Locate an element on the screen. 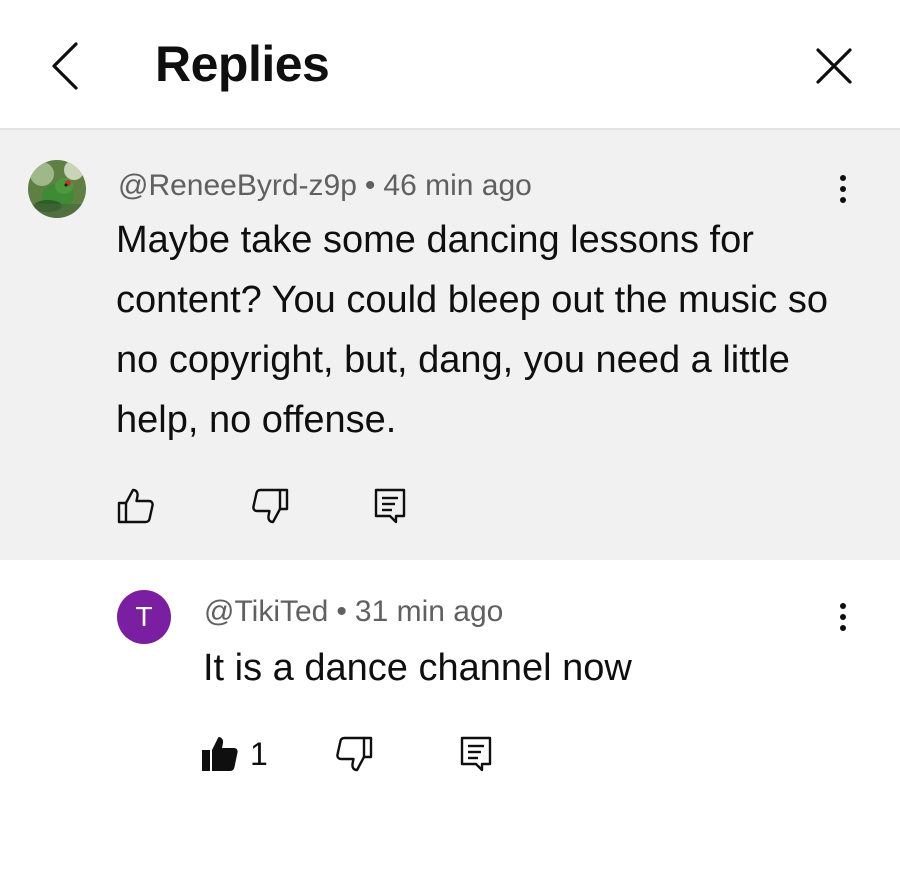 Image resolution: width=900 pixels, height=883 pixels. close-button is located at coordinates (834, 66).